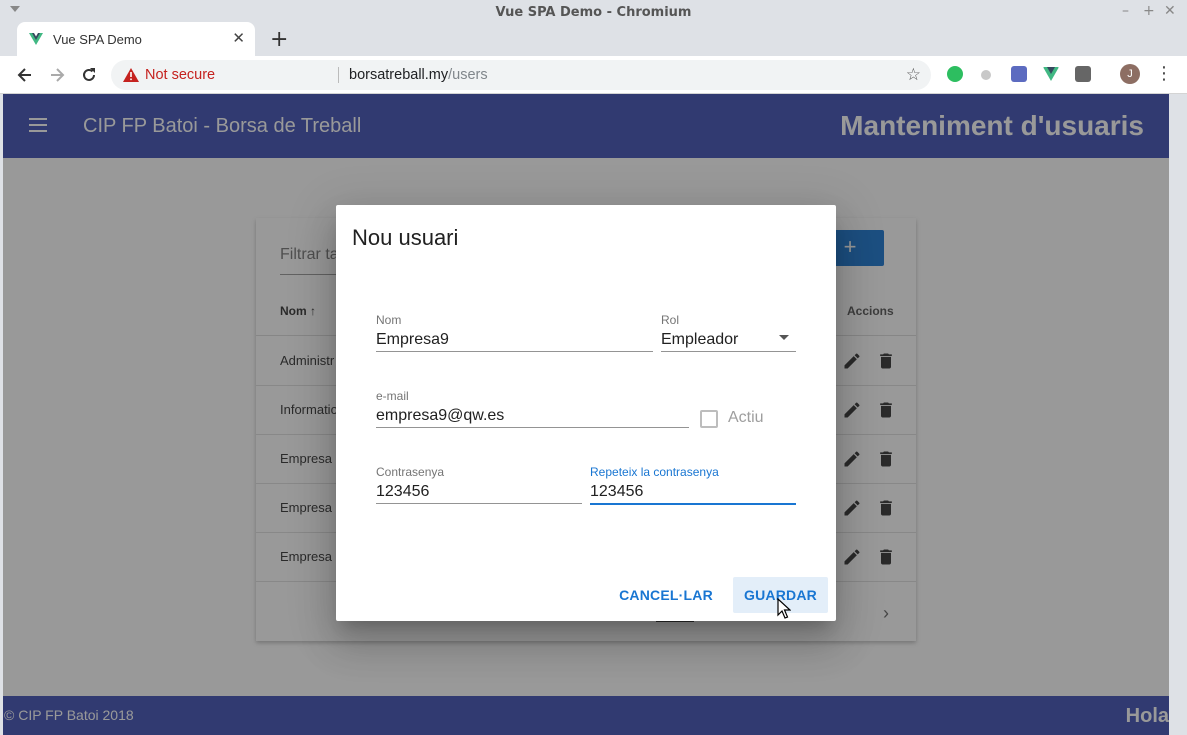 The image size is (1187, 735). Describe the element at coordinates (1125, 11) in the screenshot. I see `minimize-icon: –` at that location.